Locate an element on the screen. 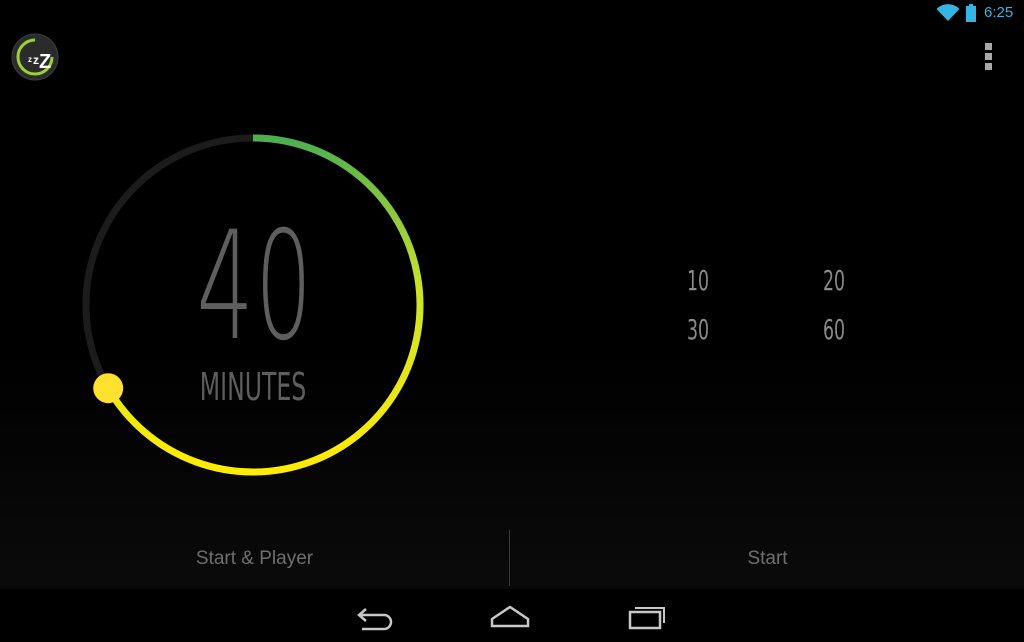  preset-10-button: 10 is located at coordinates (697, 281).